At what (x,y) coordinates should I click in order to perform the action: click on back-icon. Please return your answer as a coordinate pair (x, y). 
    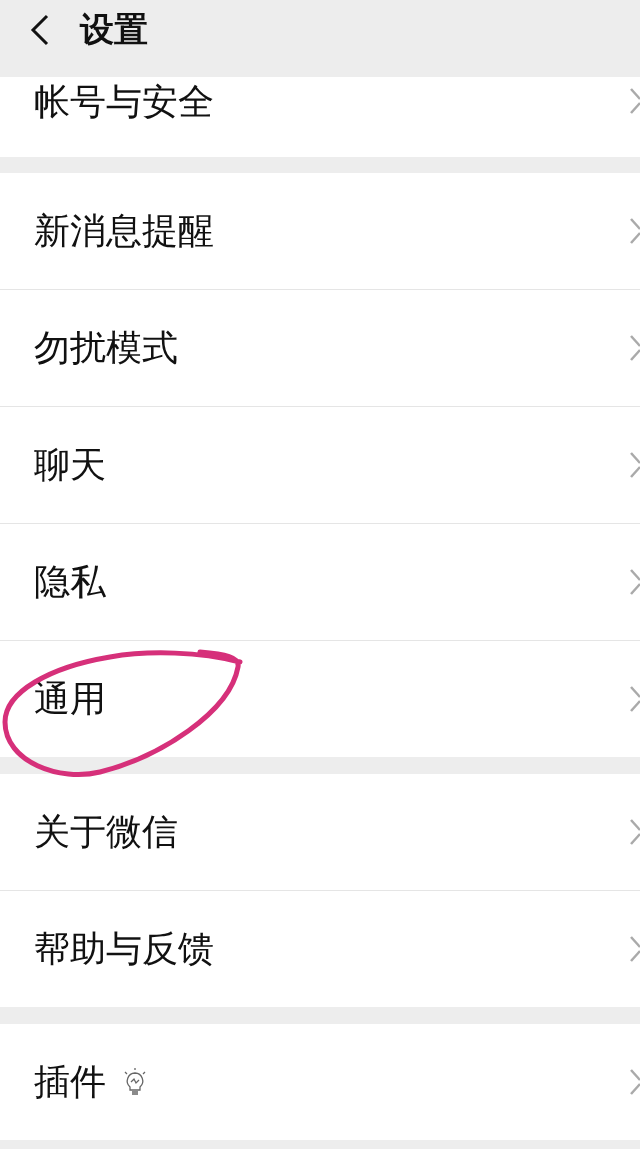
    Looking at the image, I should click on (40, 29).